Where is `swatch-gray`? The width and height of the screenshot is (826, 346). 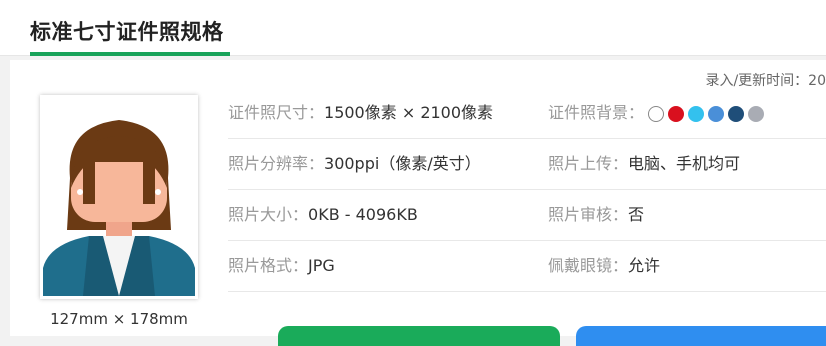 swatch-gray is located at coordinates (756, 114).